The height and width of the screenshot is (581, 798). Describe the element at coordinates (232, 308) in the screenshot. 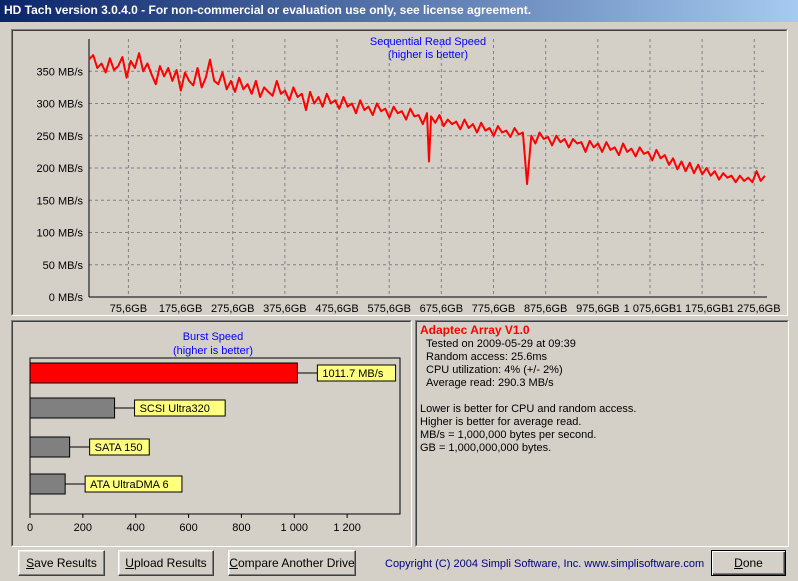

I see `read-x-tick-label: 275,6GB` at that location.